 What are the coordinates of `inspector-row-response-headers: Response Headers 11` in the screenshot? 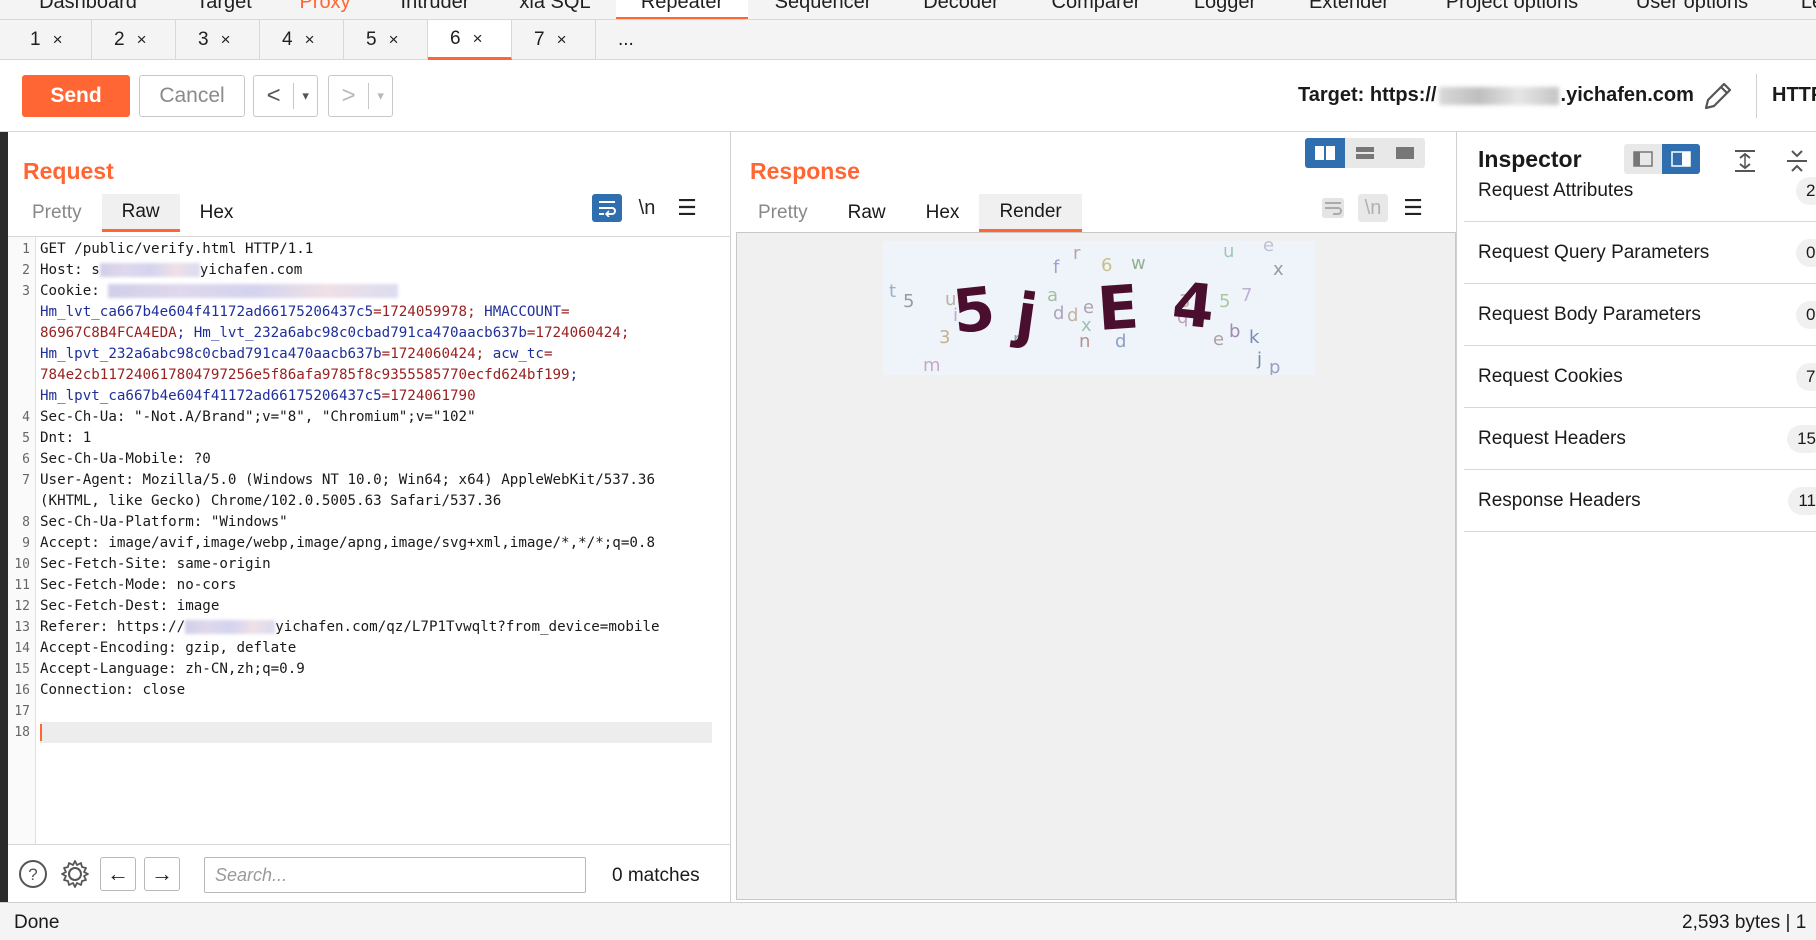 It's located at (1640, 501).